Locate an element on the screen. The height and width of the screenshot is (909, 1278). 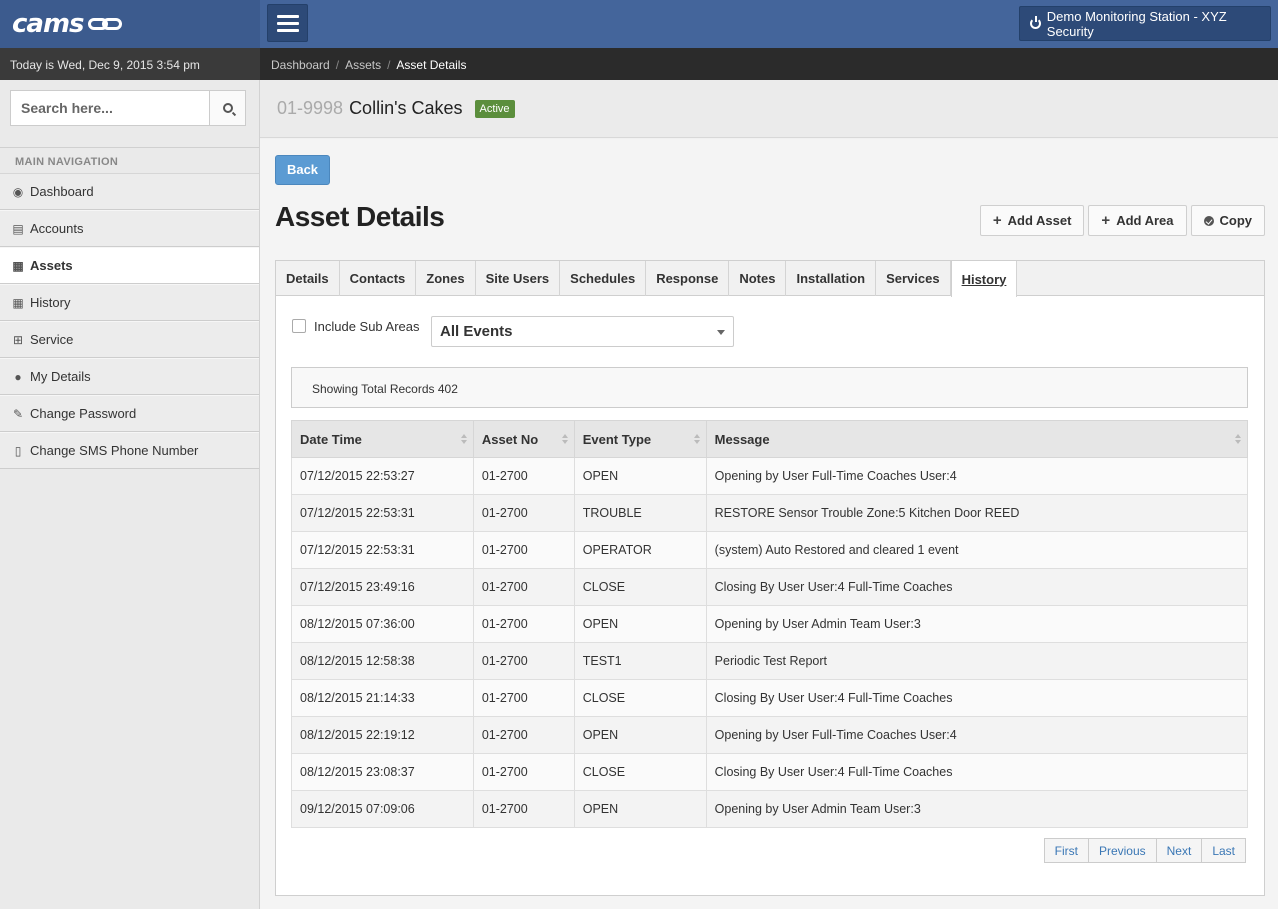
cell-event-type: TROUBLE is located at coordinates (640, 513).